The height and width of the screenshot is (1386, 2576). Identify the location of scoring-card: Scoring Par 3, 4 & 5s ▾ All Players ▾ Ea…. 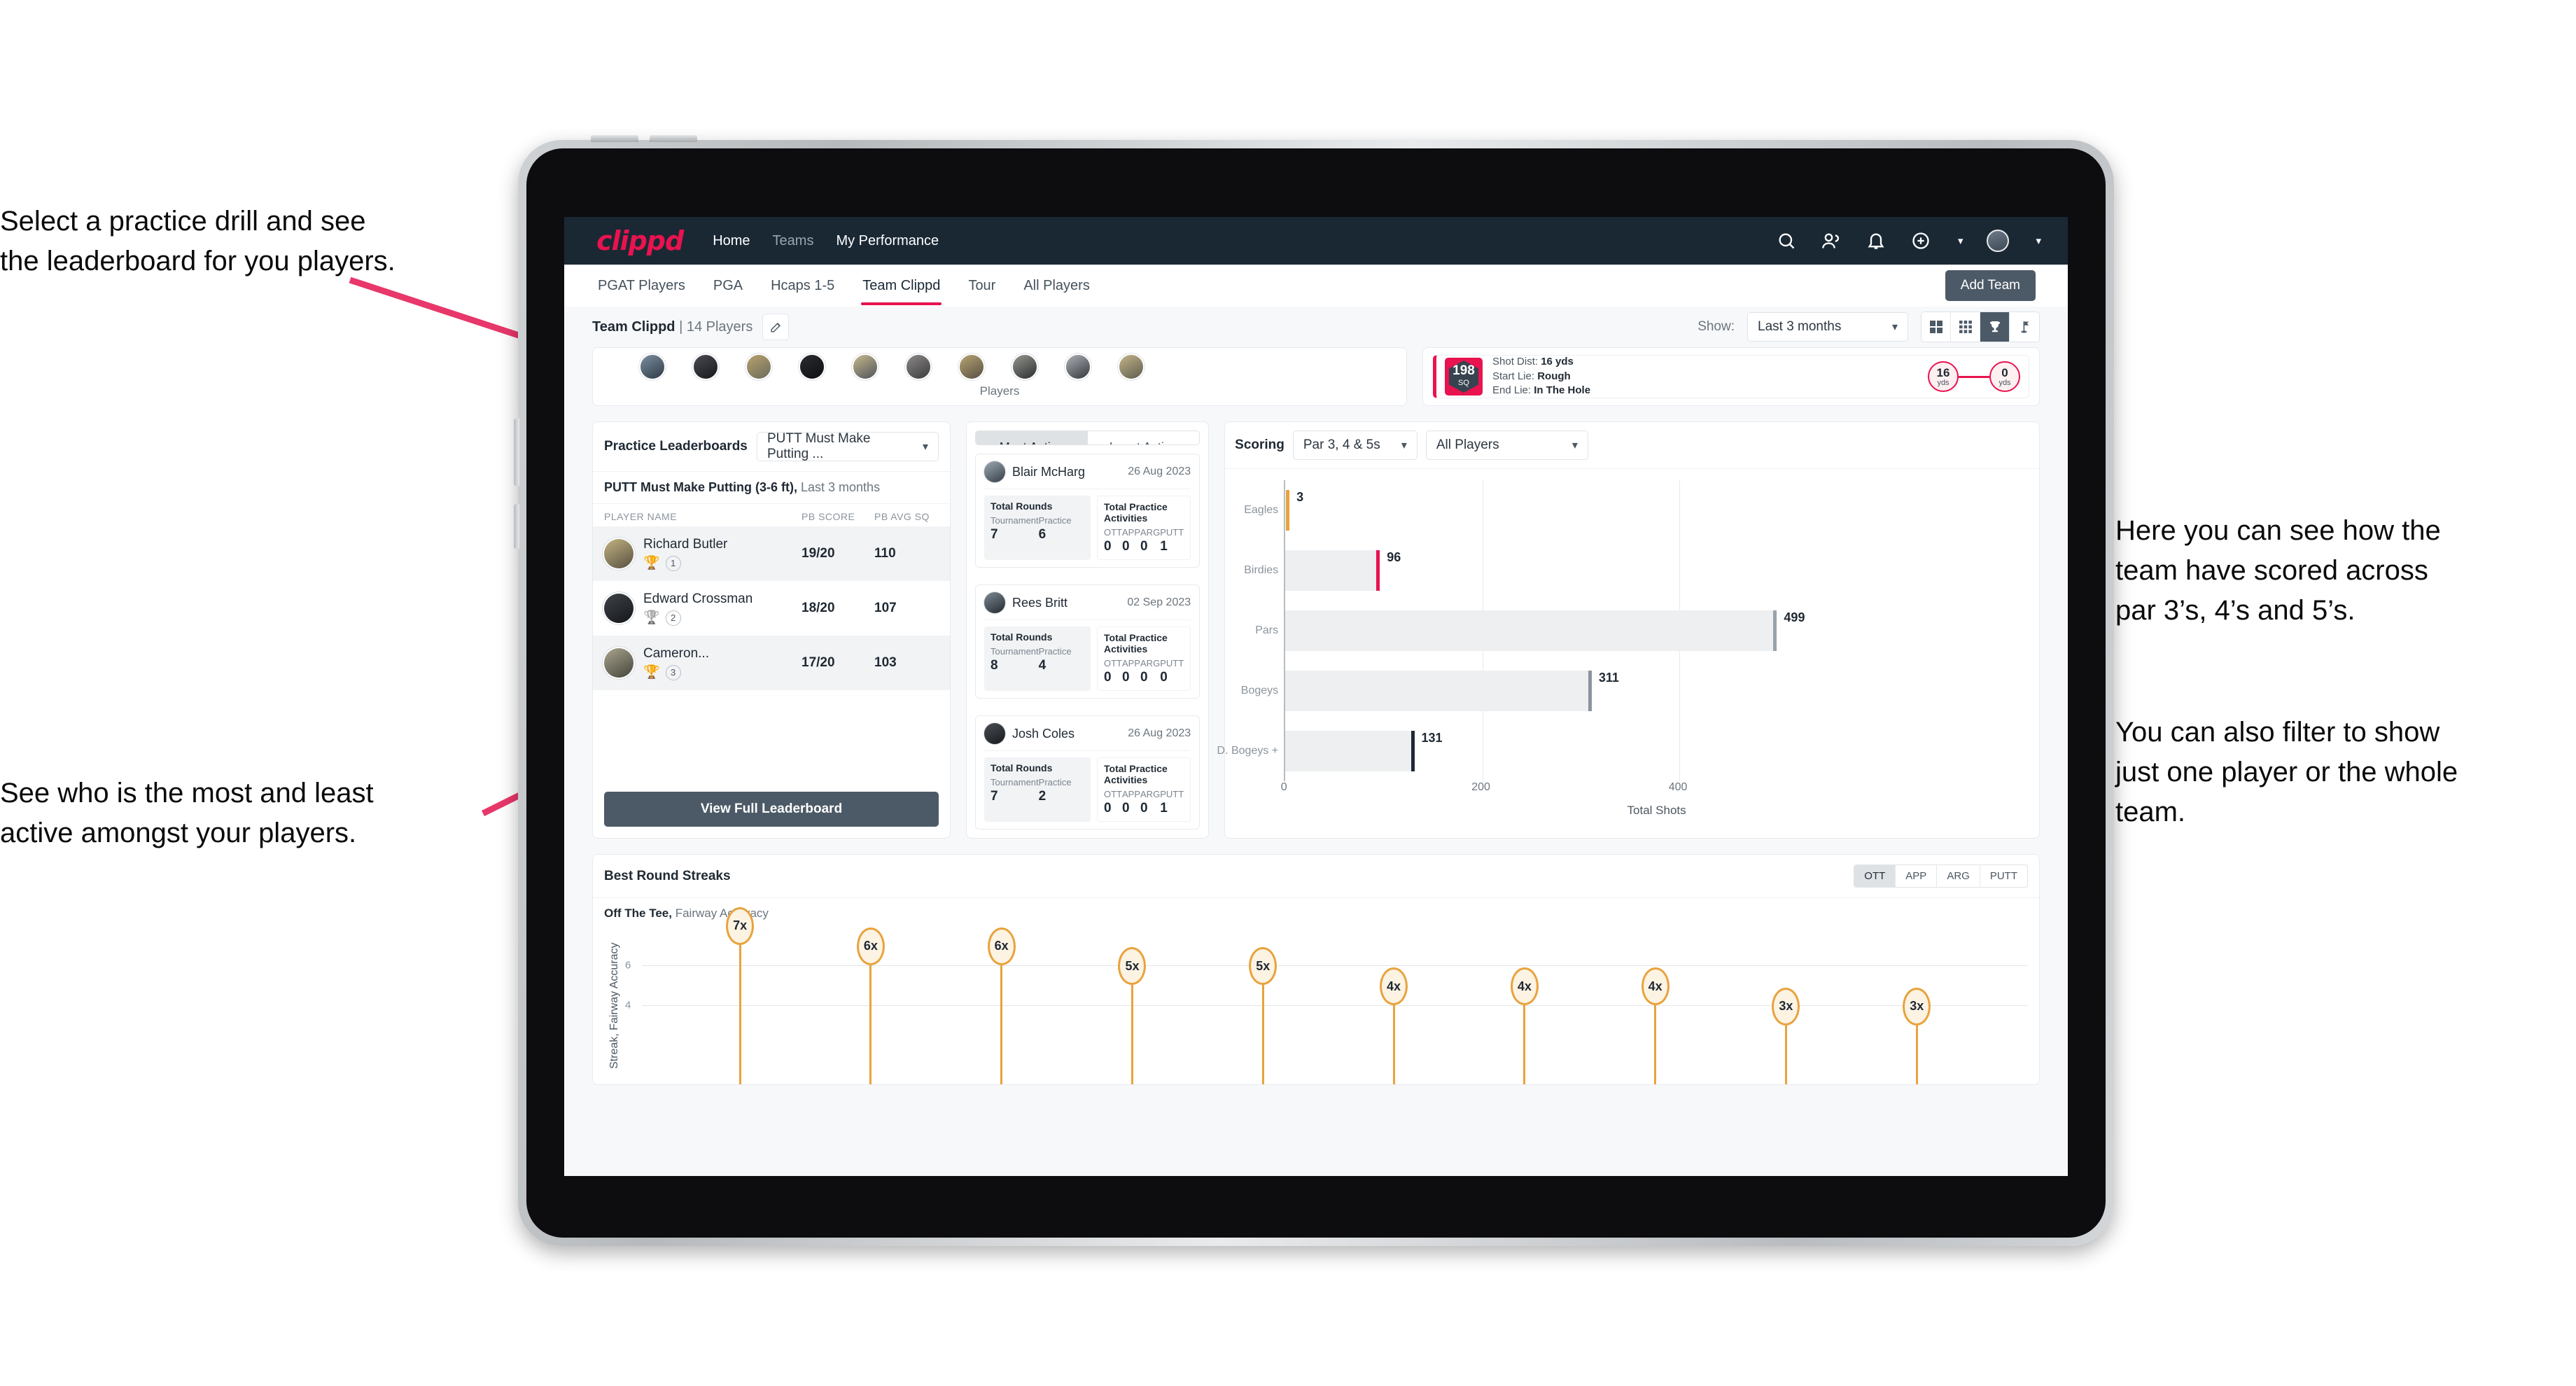
(1628, 630).